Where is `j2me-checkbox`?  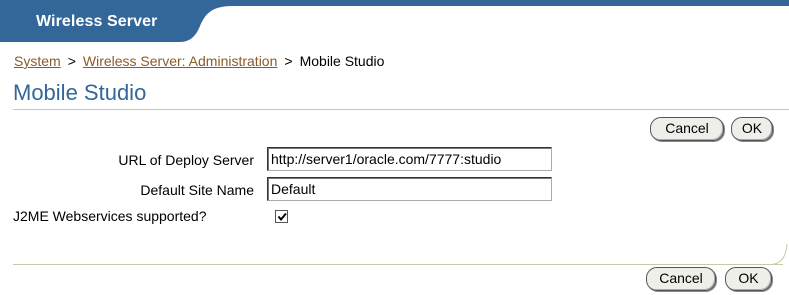 j2me-checkbox is located at coordinates (281, 216).